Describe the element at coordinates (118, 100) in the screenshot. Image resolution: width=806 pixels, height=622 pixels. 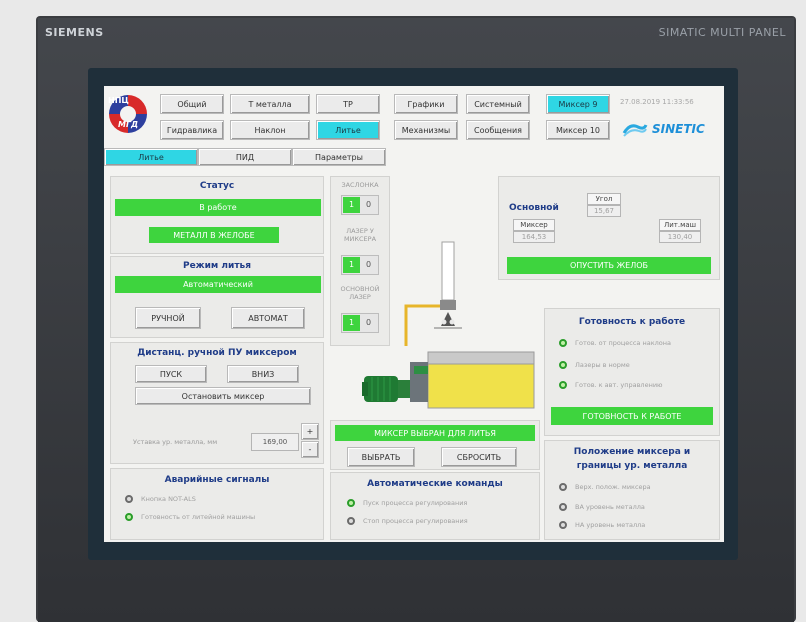
I see `logo-text-top: НПЦ` at that location.